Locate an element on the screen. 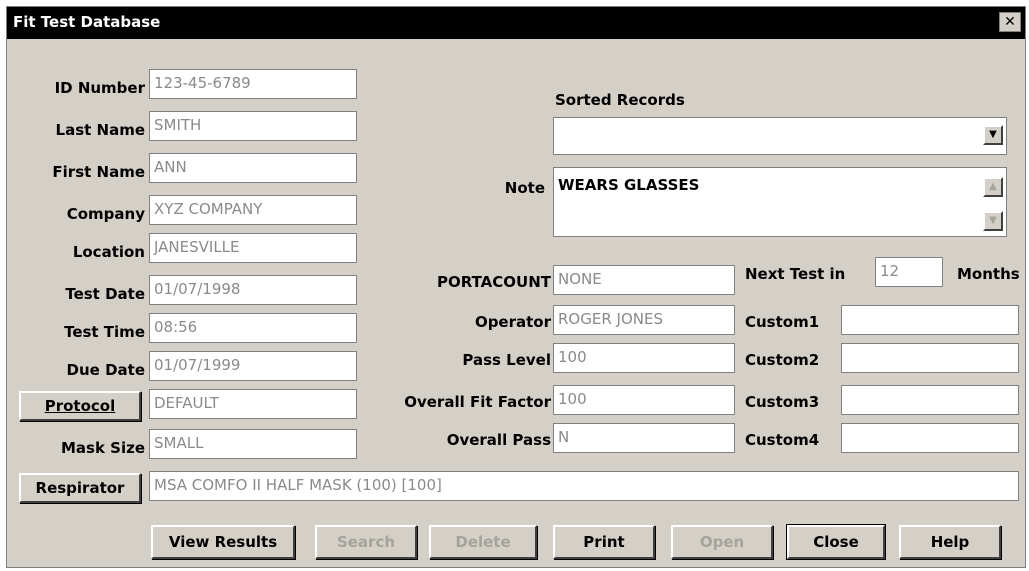  test-time-label: Test Time is located at coordinates (104, 332).